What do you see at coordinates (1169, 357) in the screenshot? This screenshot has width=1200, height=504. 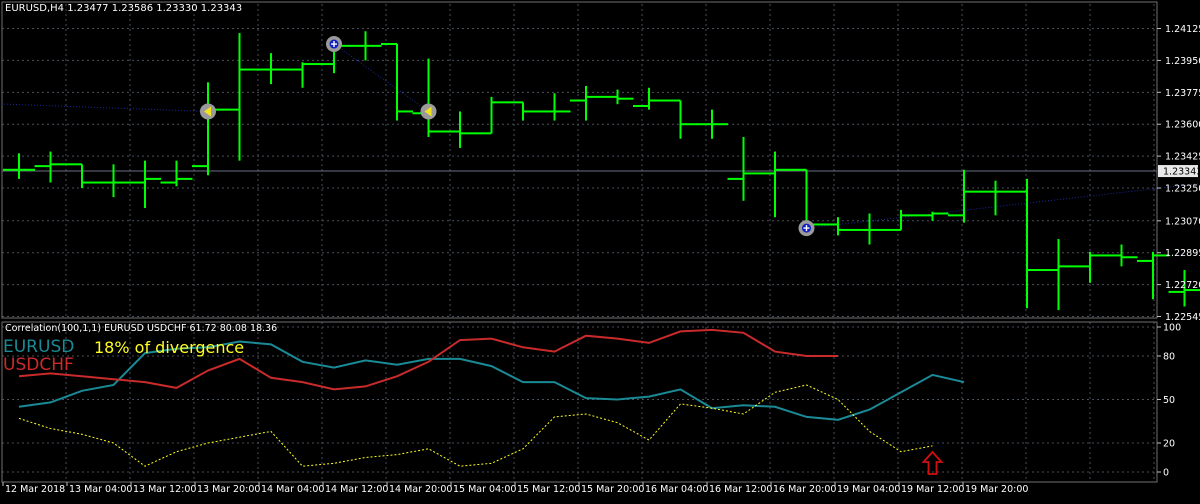 I see `indicator-axis-label: 80` at bounding box center [1169, 357].